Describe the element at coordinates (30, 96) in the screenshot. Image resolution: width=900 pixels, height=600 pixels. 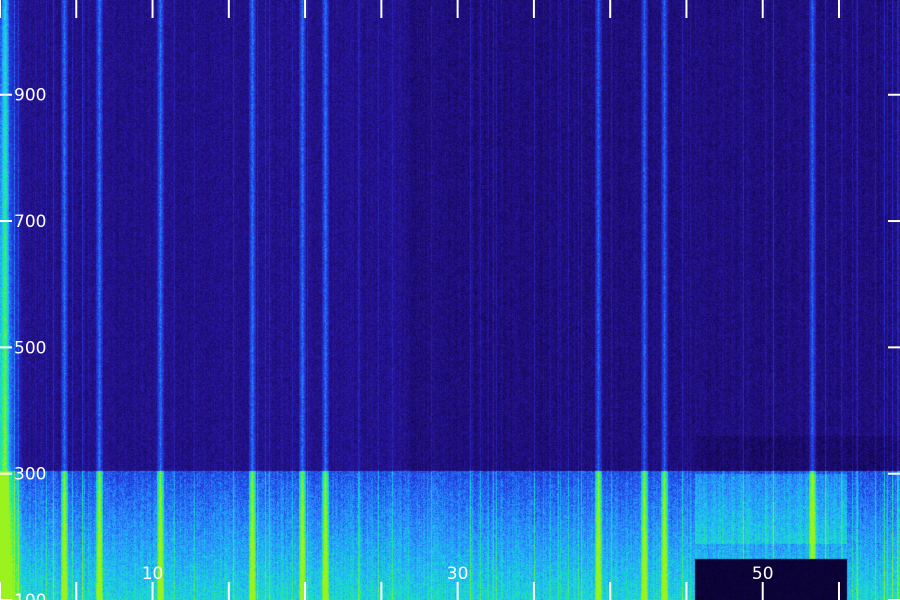
I see `y-tick-label-900: 900` at that location.